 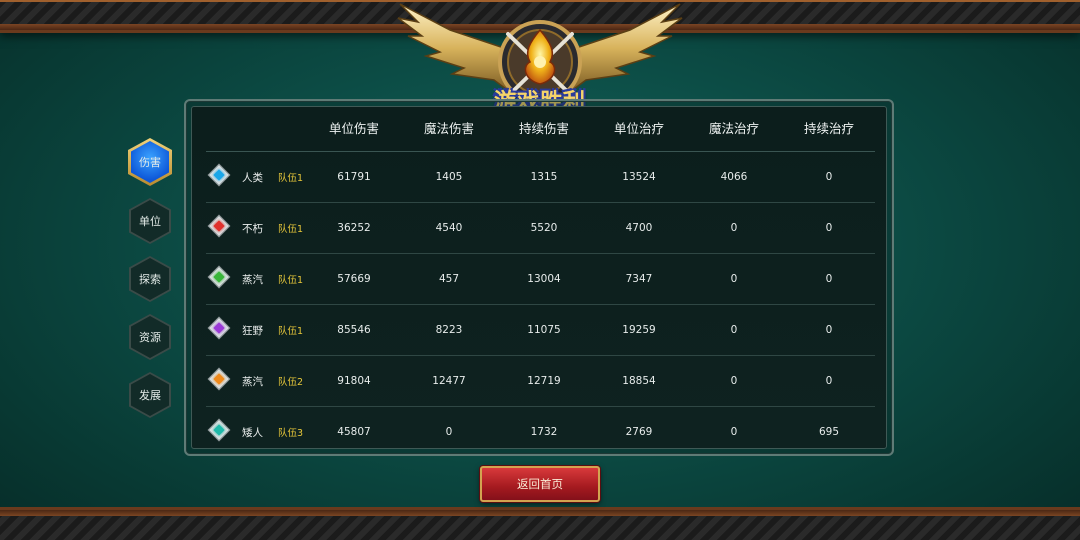 What do you see at coordinates (639, 279) in the screenshot?
I see `stat-value: 7347` at bounding box center [639, 279].